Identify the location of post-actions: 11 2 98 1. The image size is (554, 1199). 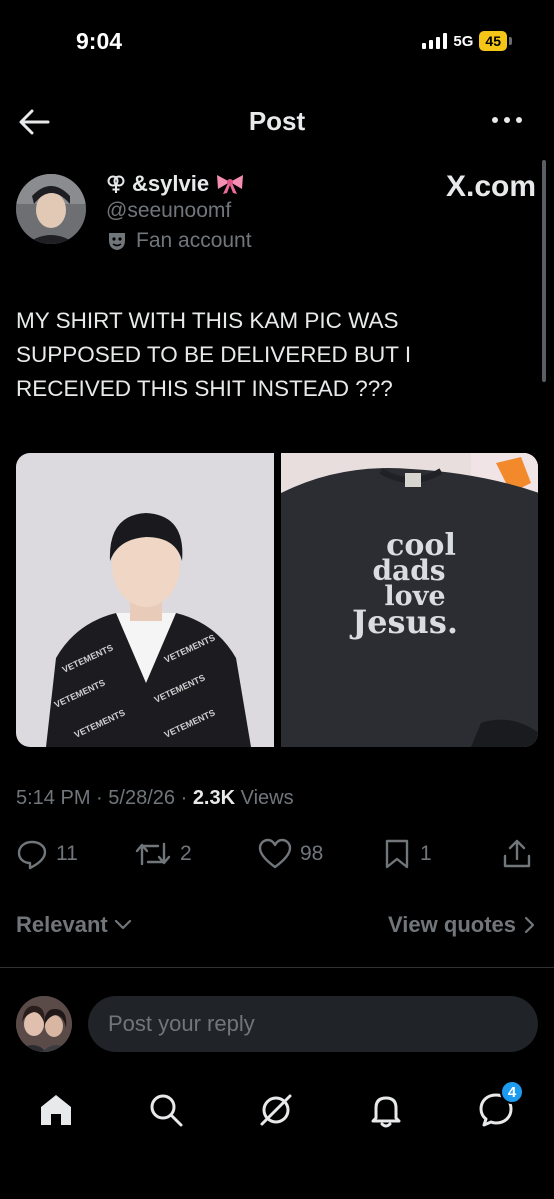
(276, 858).